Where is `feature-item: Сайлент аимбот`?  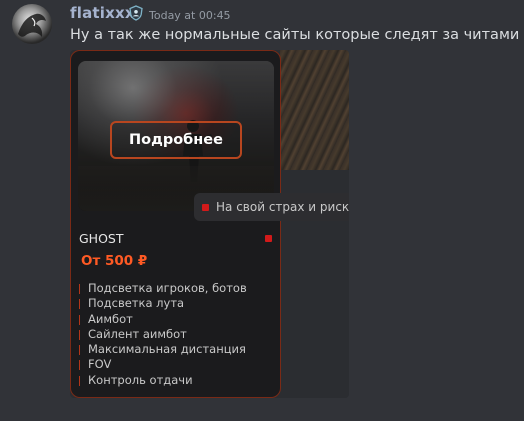
feature-item: Сайлент аимбот is located at coordinates (163, 334).